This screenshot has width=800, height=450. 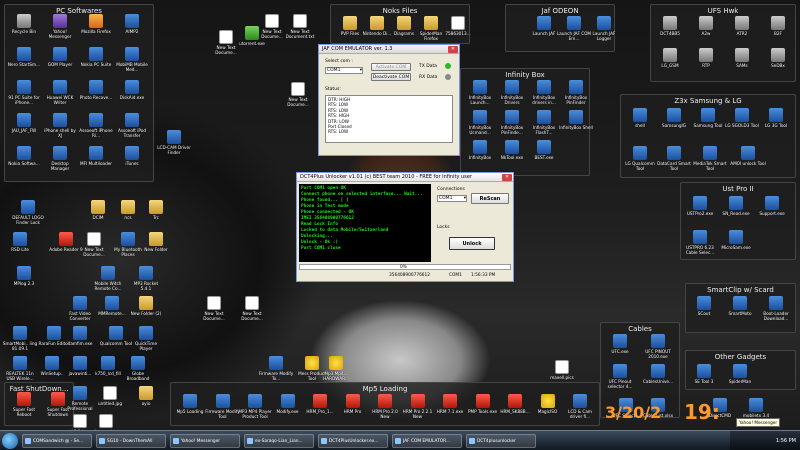 What do you see at coordinates (418, 406) in the screenshot?
I see `desktop-shortcut: HRM Pro 2.2.1 New` at bounding box center [418, 406].